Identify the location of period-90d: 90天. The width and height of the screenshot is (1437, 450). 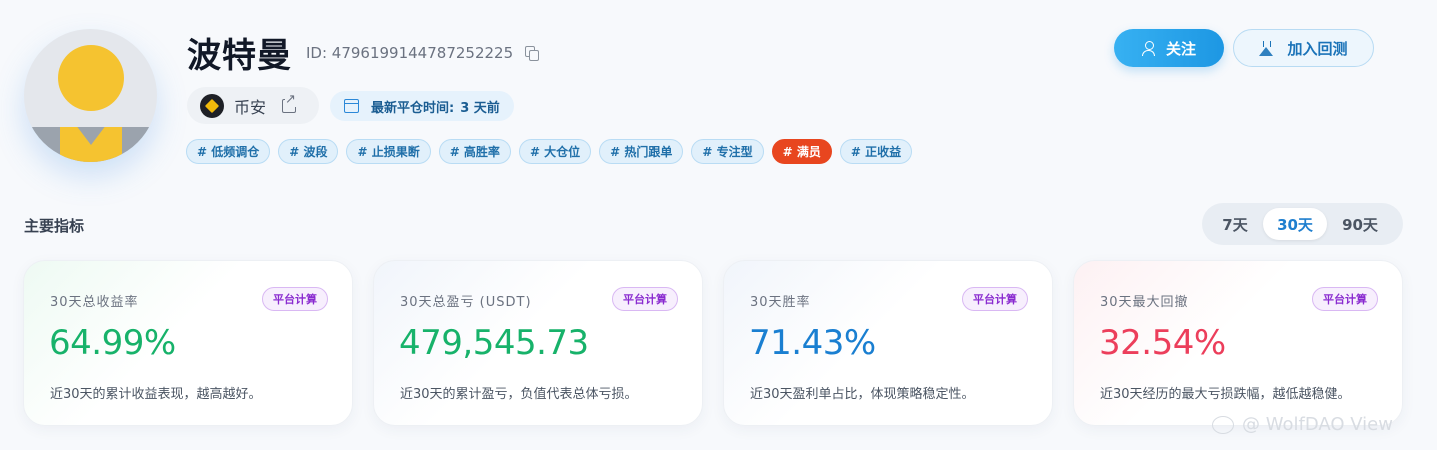
(1360, 224).